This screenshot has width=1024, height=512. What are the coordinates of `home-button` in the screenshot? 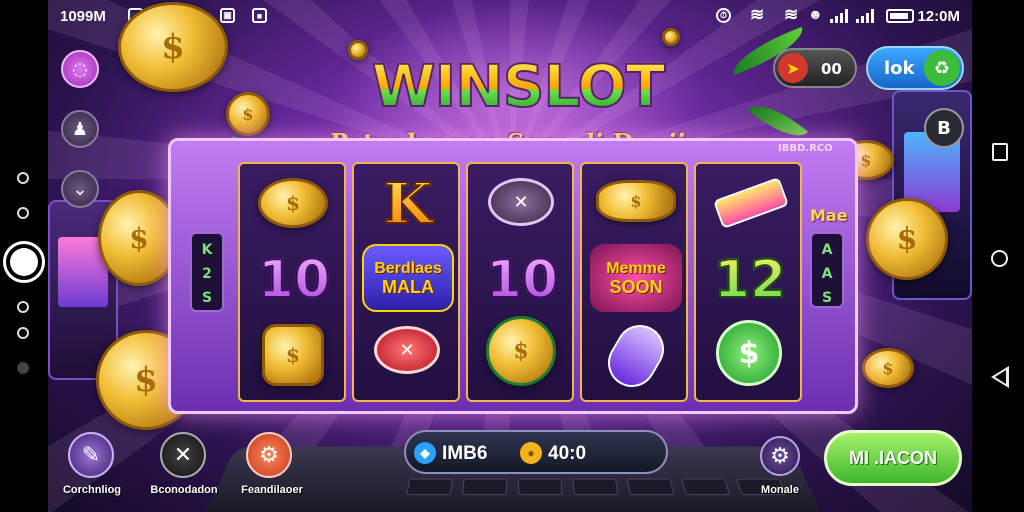 It's located at (999, 258).